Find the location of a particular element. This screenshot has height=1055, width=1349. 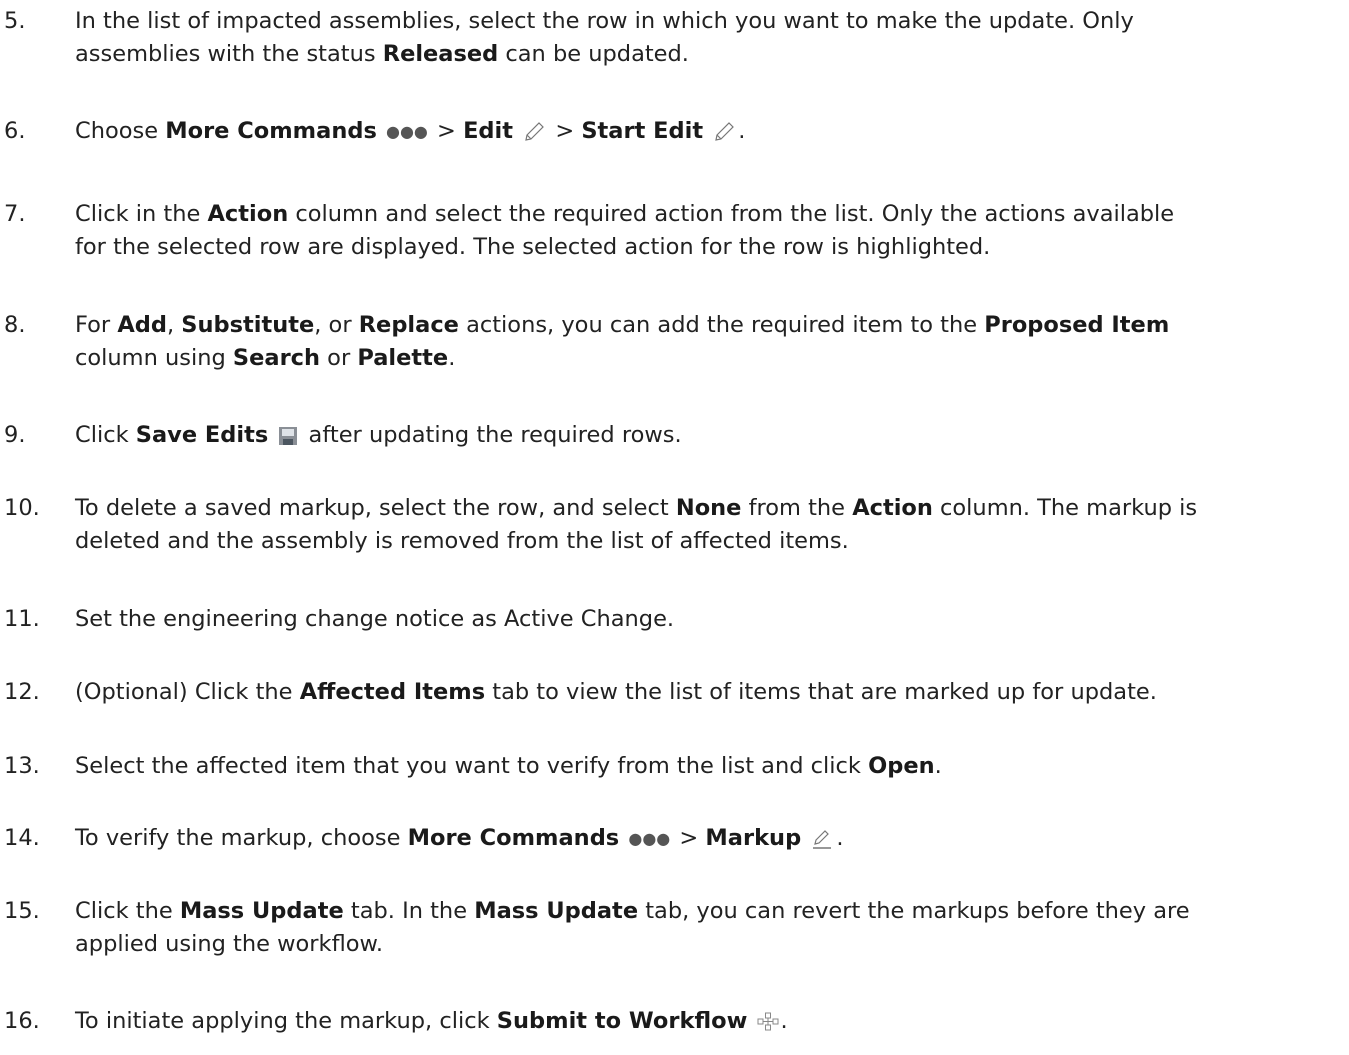

save-edits-label: Save Edits is located at coordinates (202, 435).